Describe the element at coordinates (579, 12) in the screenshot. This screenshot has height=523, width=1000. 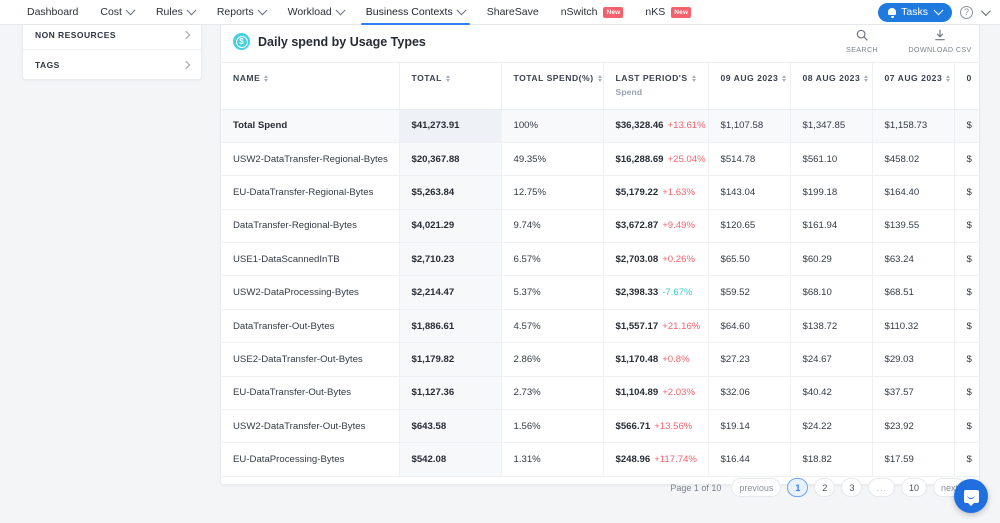
I see `nav-item-label: nSwitch` at that location.